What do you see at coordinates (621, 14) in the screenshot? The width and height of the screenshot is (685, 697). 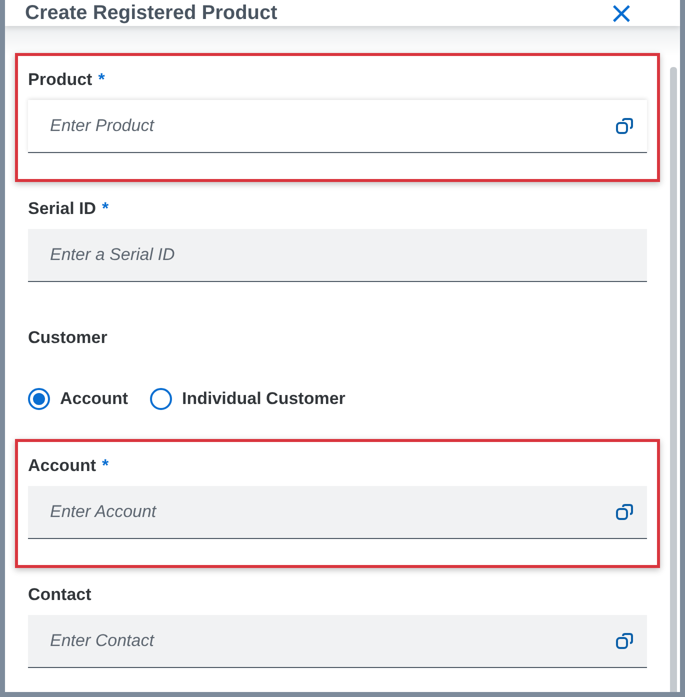 I see `close-button: ×` at bounding box center [621, 14].